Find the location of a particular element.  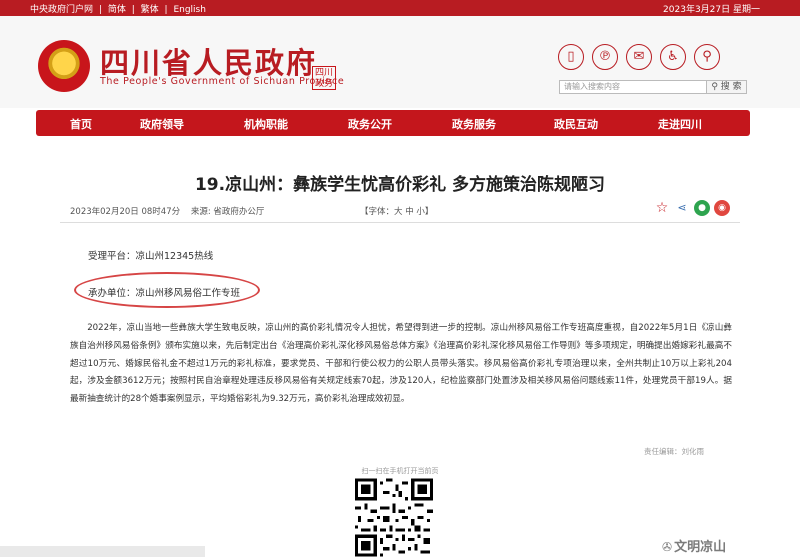

pinterest-icon: ℗ is located at coordinates (605, 57).